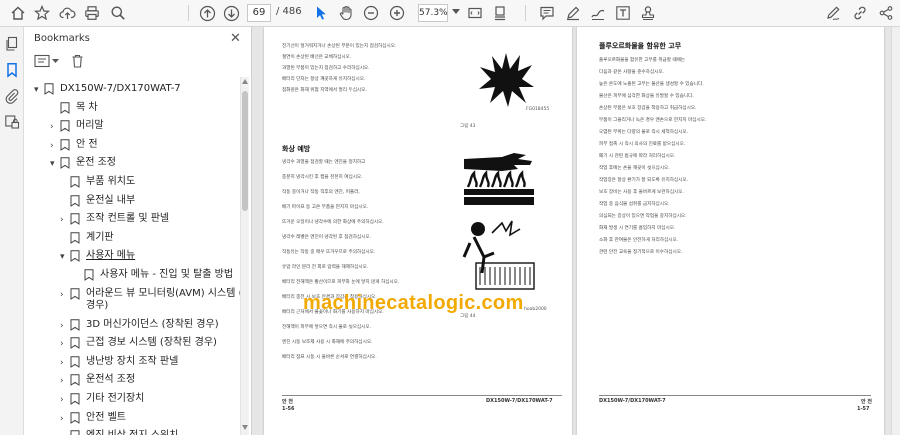  I want to click on select-cursor-icon, so click(321, 13).